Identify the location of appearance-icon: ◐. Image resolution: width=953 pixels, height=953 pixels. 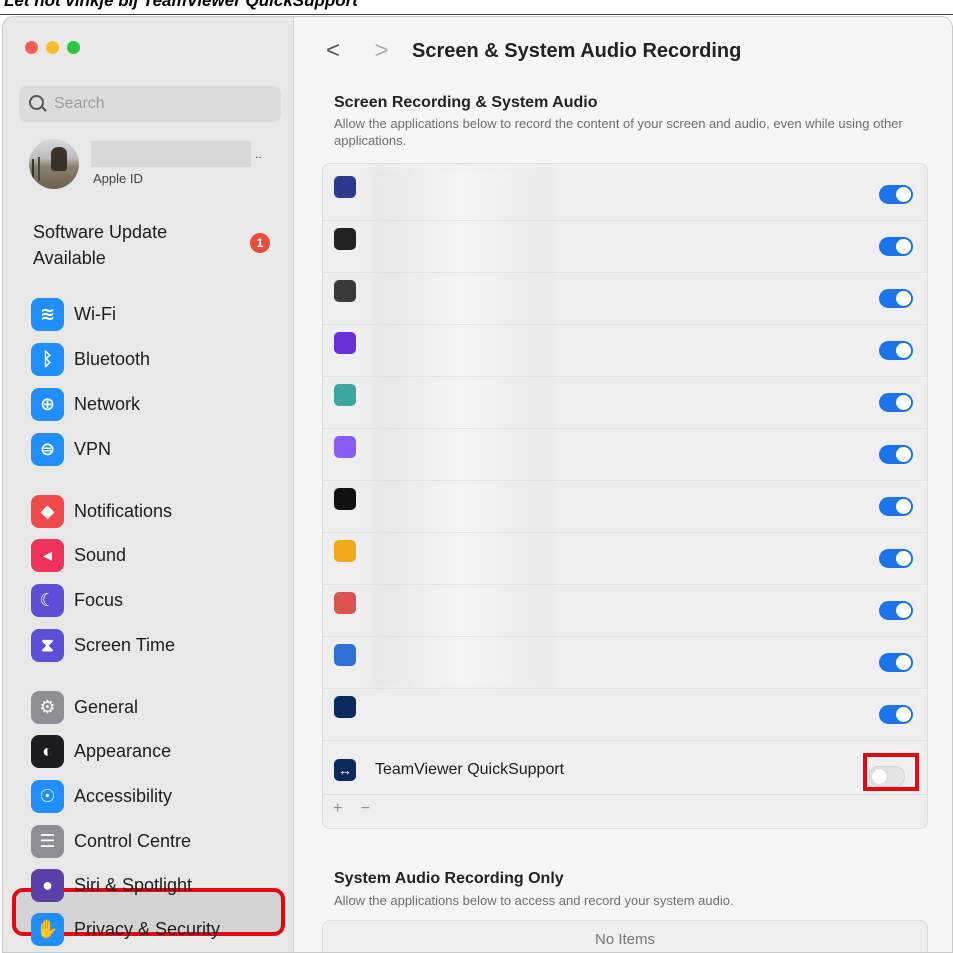
(47, 751).